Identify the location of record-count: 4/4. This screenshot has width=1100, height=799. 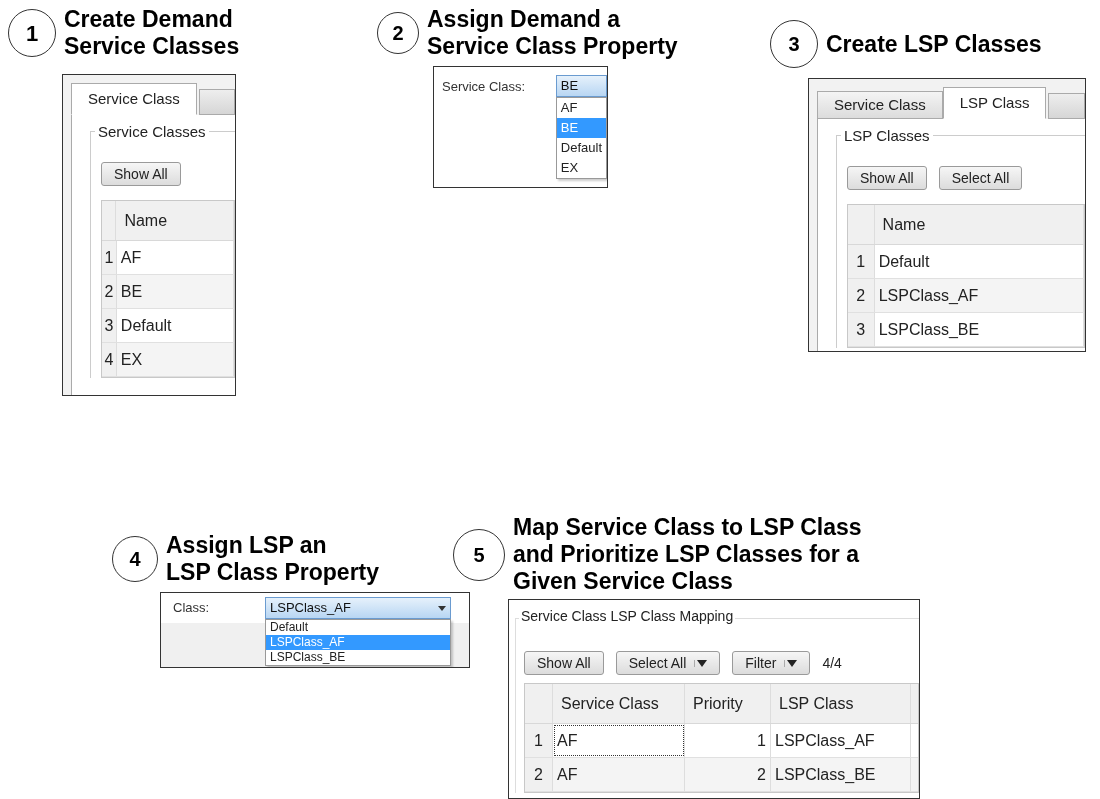
(832, 663).